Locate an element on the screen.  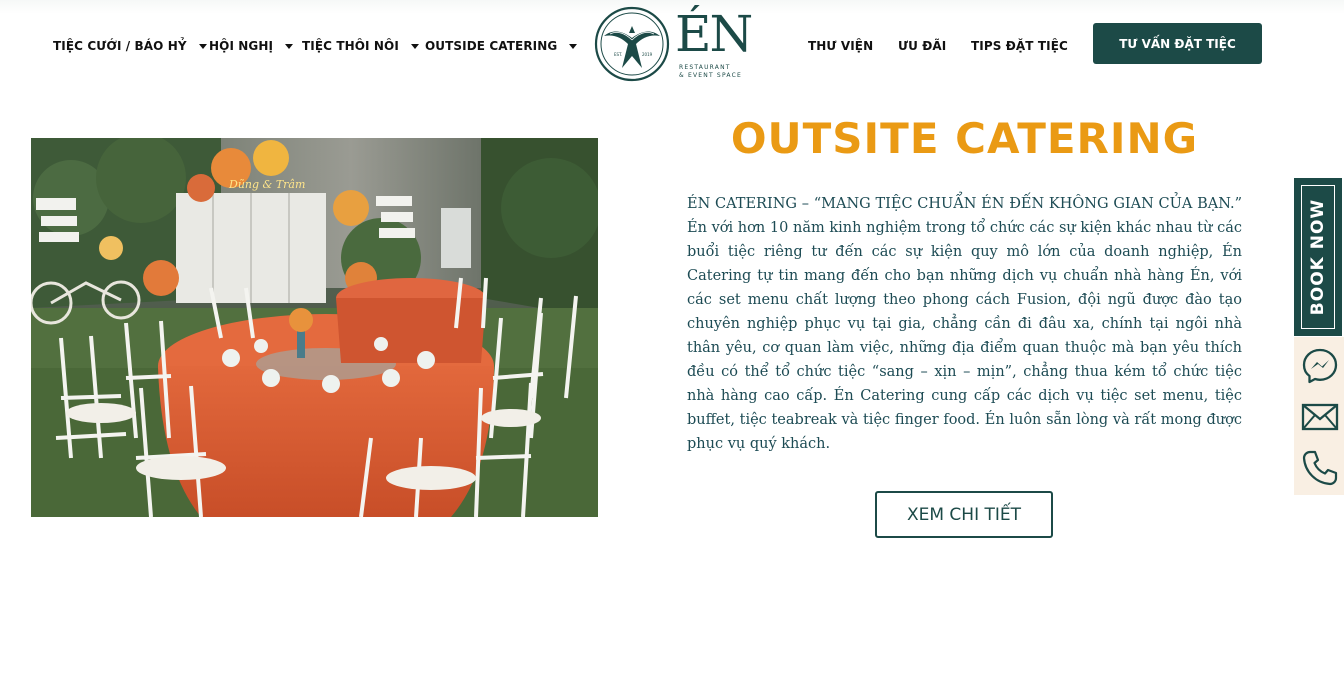
messenger-icon is located at coordinates (1320, 366).